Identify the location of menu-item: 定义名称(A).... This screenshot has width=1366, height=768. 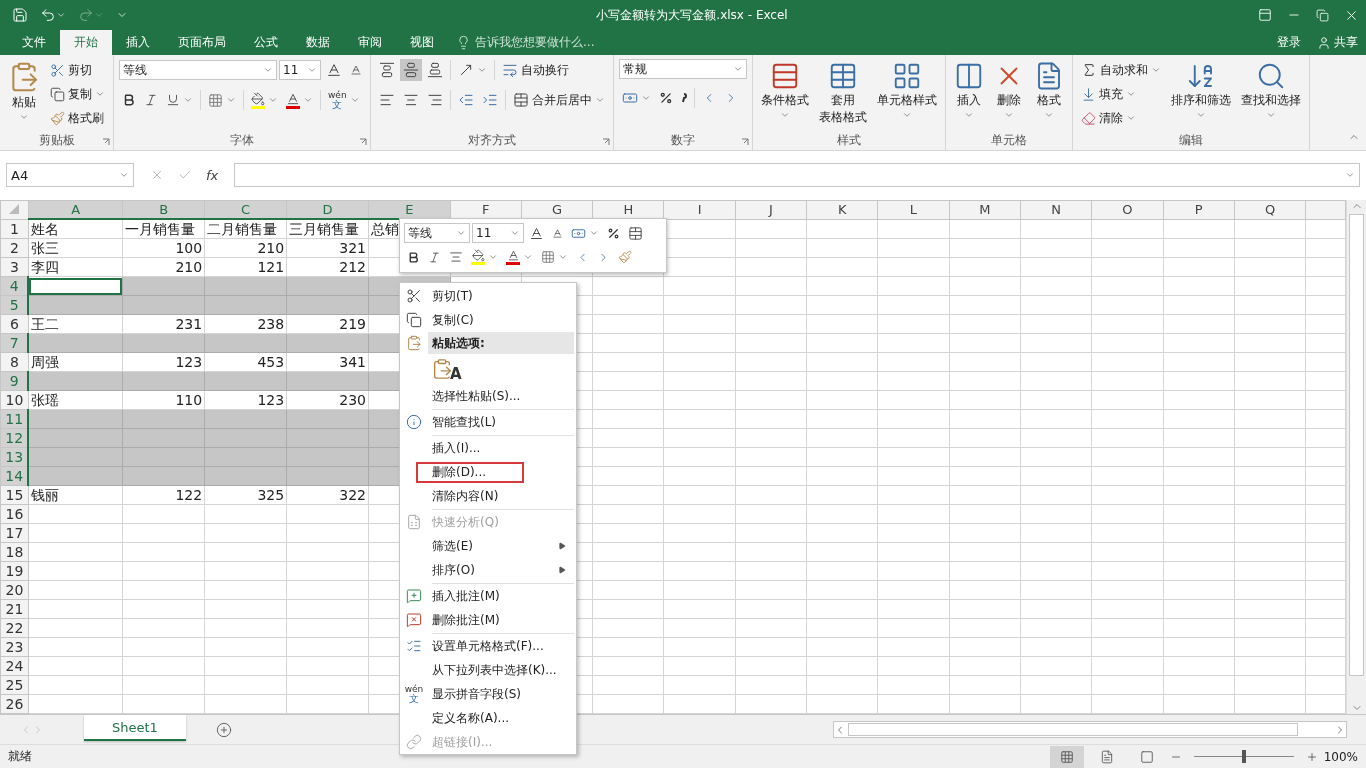
(488, 718).